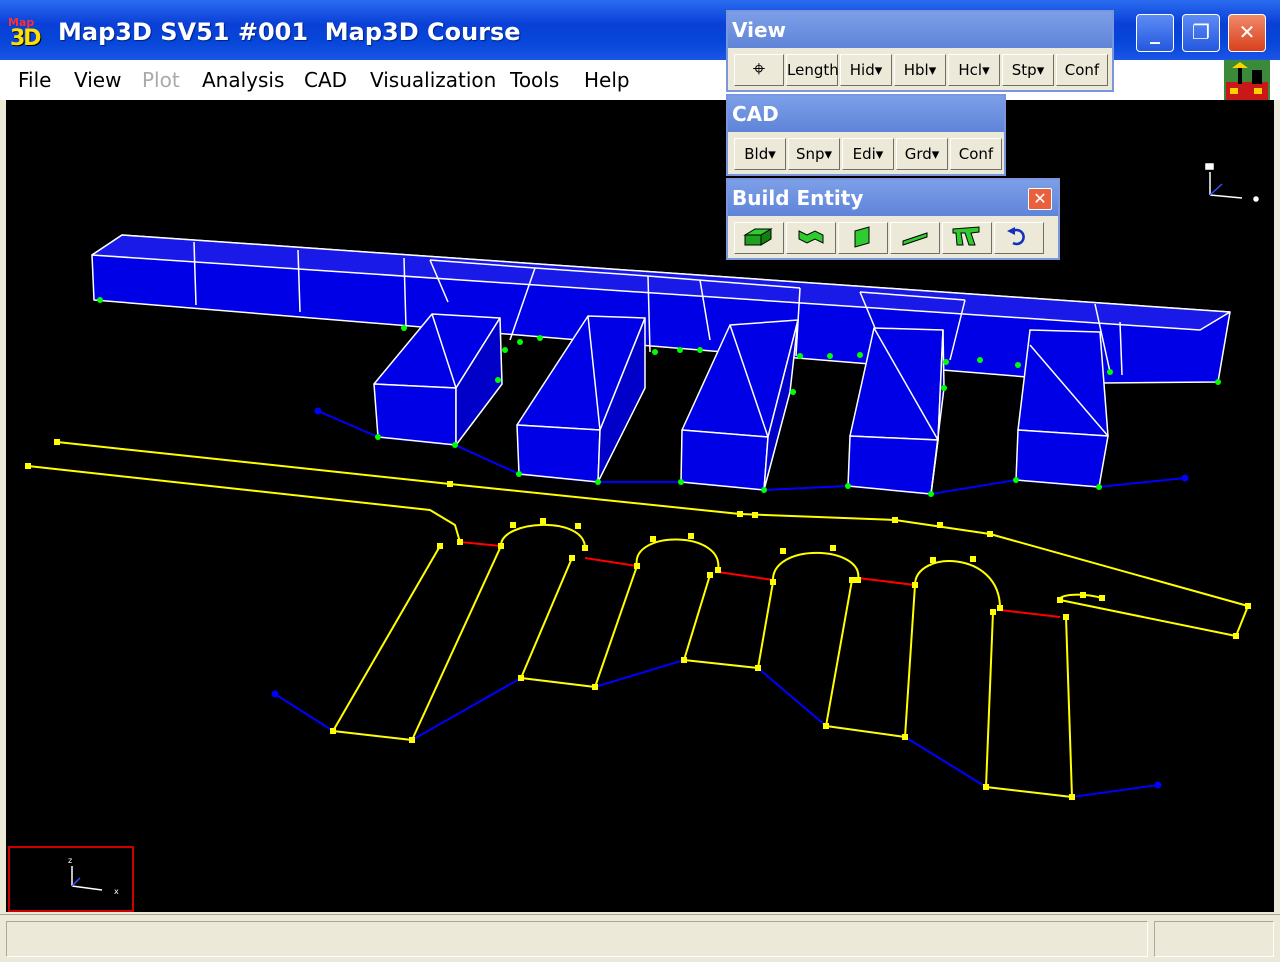 The height and width of the screenshot is (962, 1280). Describe the element at coordinates (922, 154) in the screenshot. I see `cad-grd-button: Grd▾` at that location.